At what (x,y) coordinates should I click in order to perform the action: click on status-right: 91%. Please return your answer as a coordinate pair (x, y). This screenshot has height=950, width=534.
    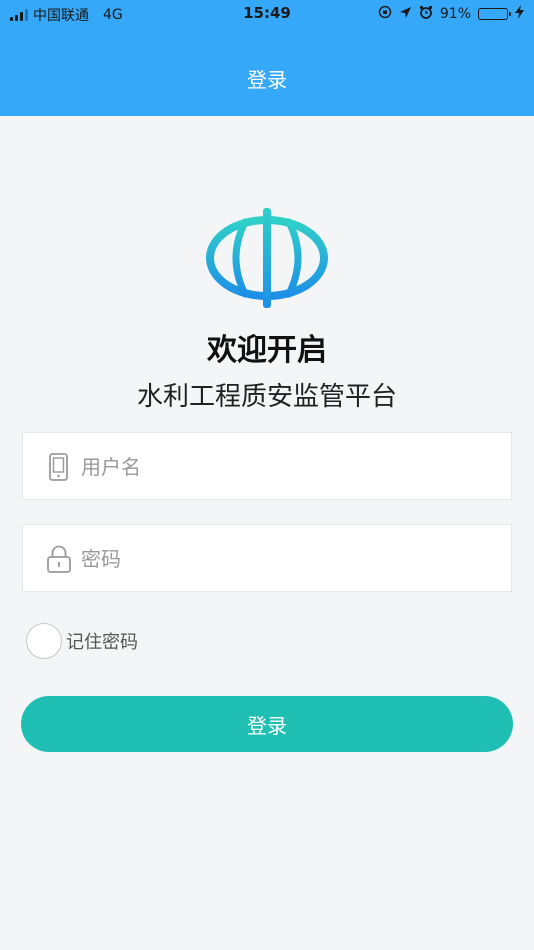
    Looking at the image, I should click on (451, 14).